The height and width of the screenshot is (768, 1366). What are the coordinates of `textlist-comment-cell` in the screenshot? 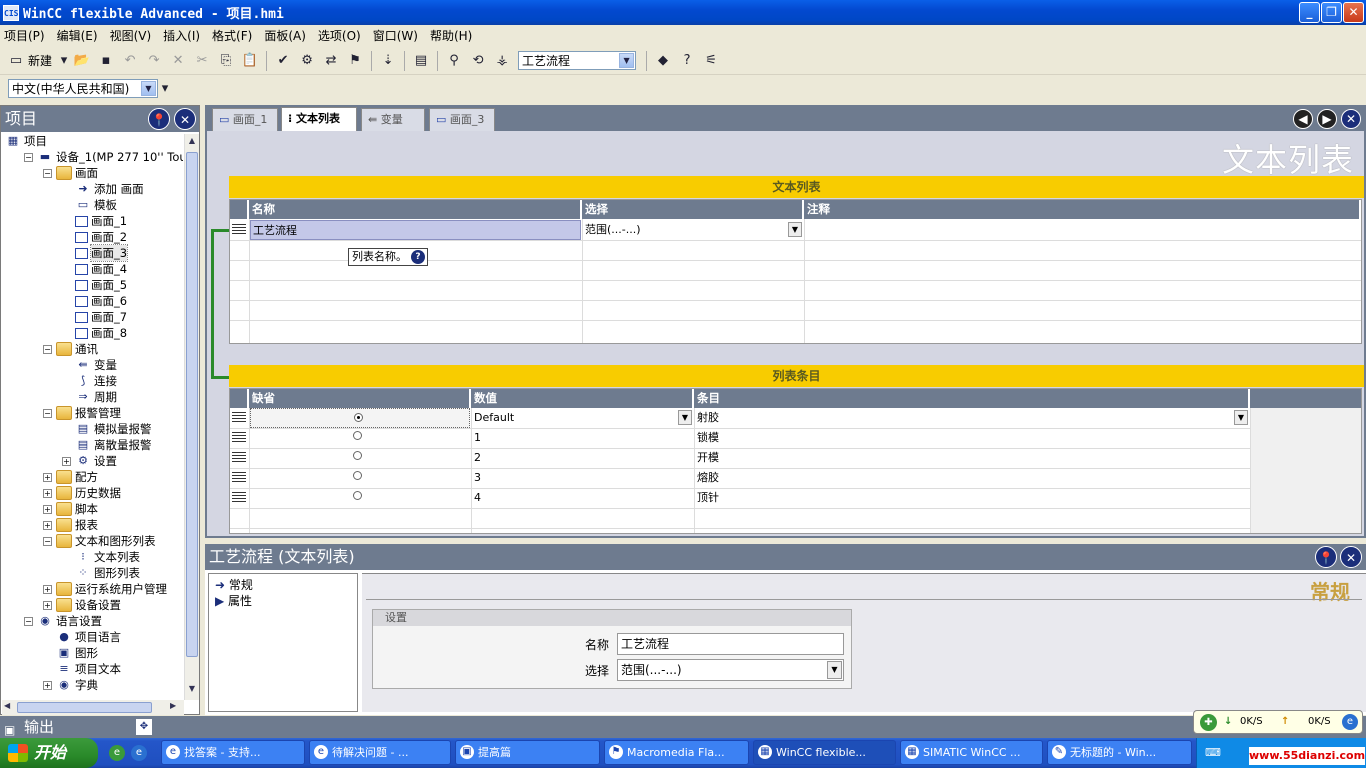 It's located at (1082, 230).